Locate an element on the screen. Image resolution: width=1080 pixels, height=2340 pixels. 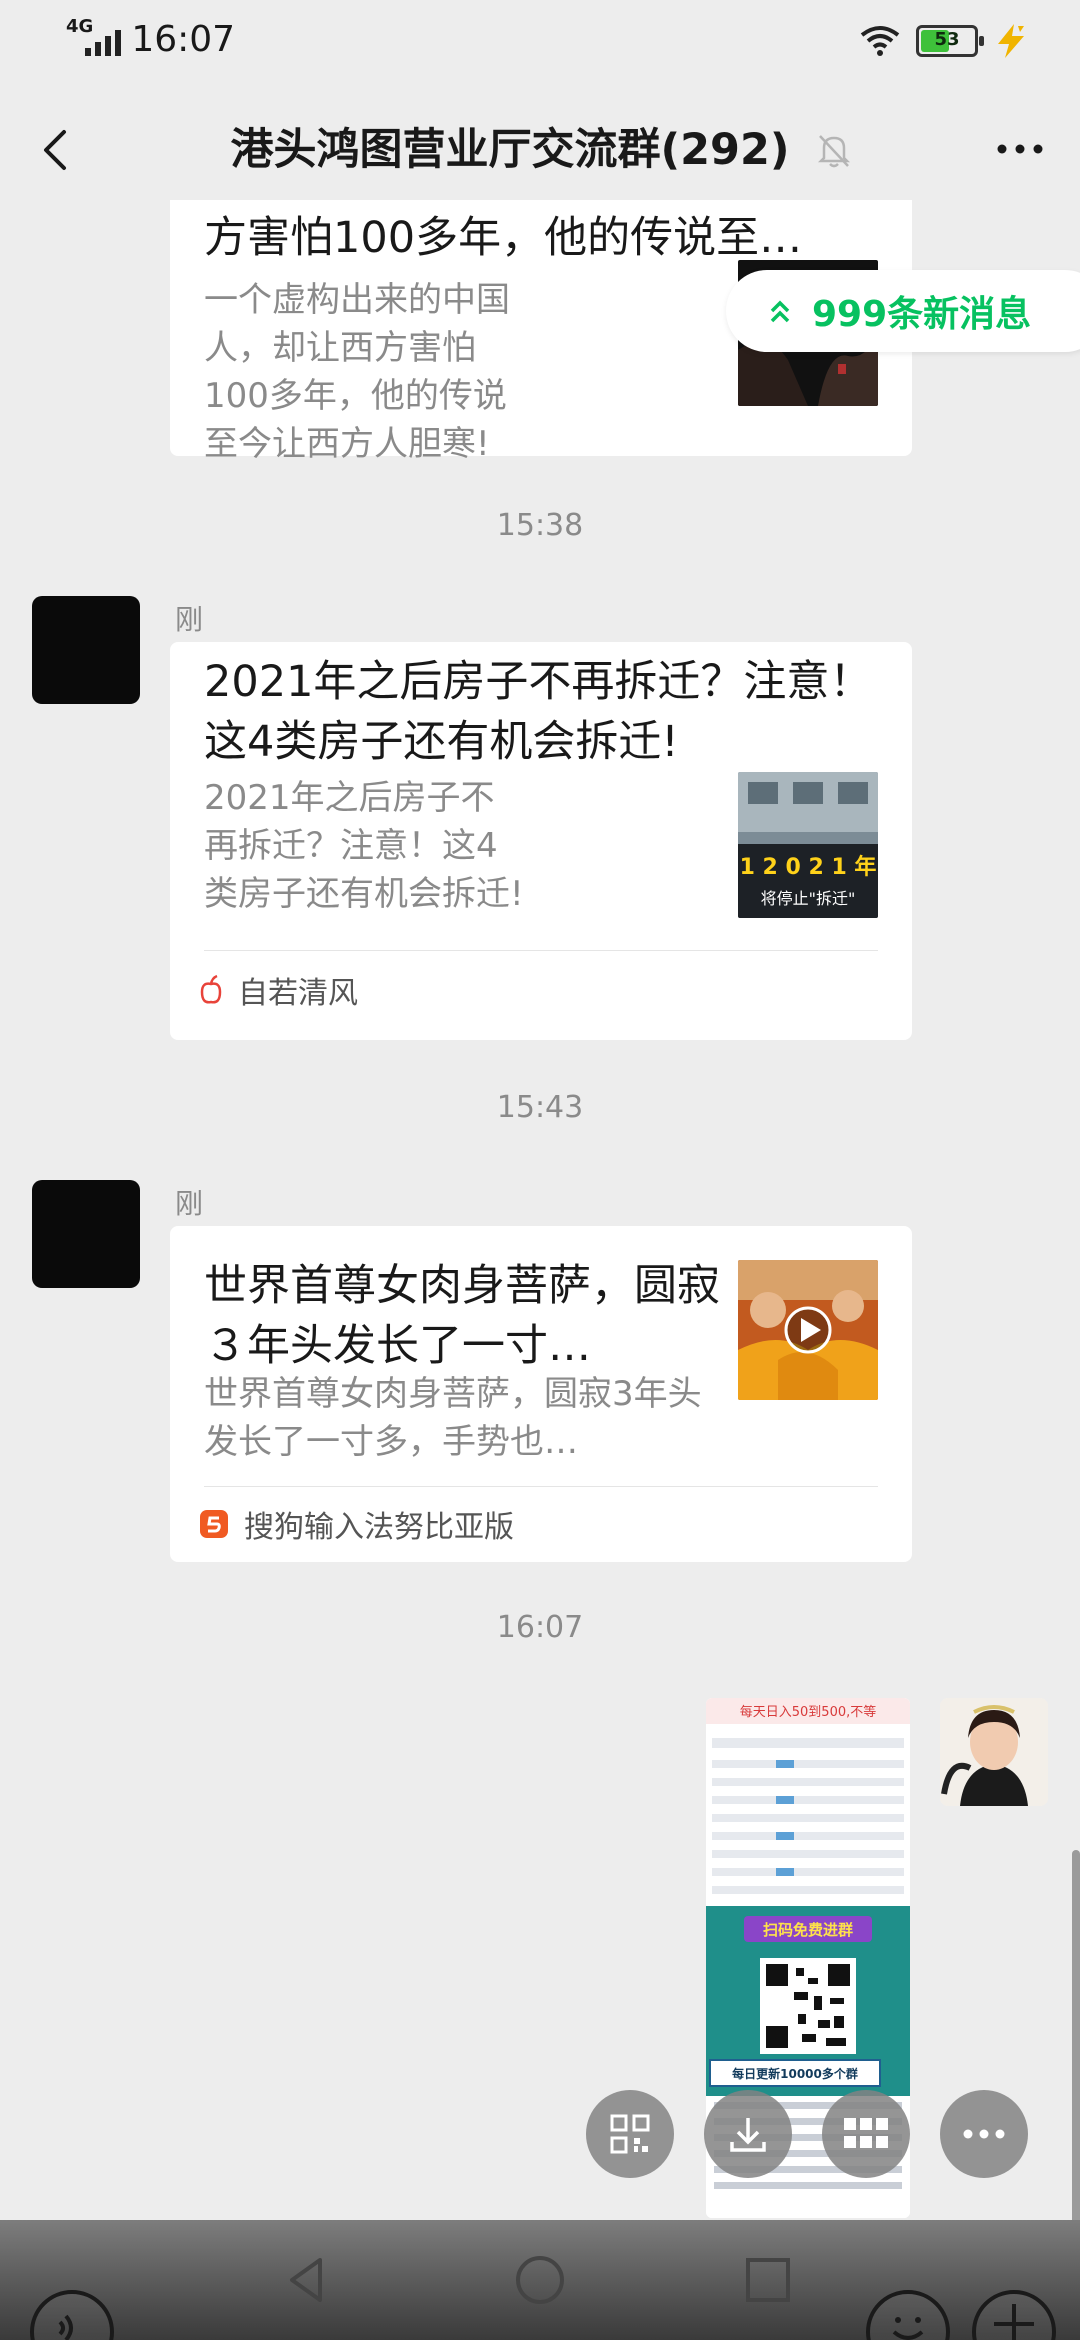
grid-icon is located at coordinates (866, 2133).